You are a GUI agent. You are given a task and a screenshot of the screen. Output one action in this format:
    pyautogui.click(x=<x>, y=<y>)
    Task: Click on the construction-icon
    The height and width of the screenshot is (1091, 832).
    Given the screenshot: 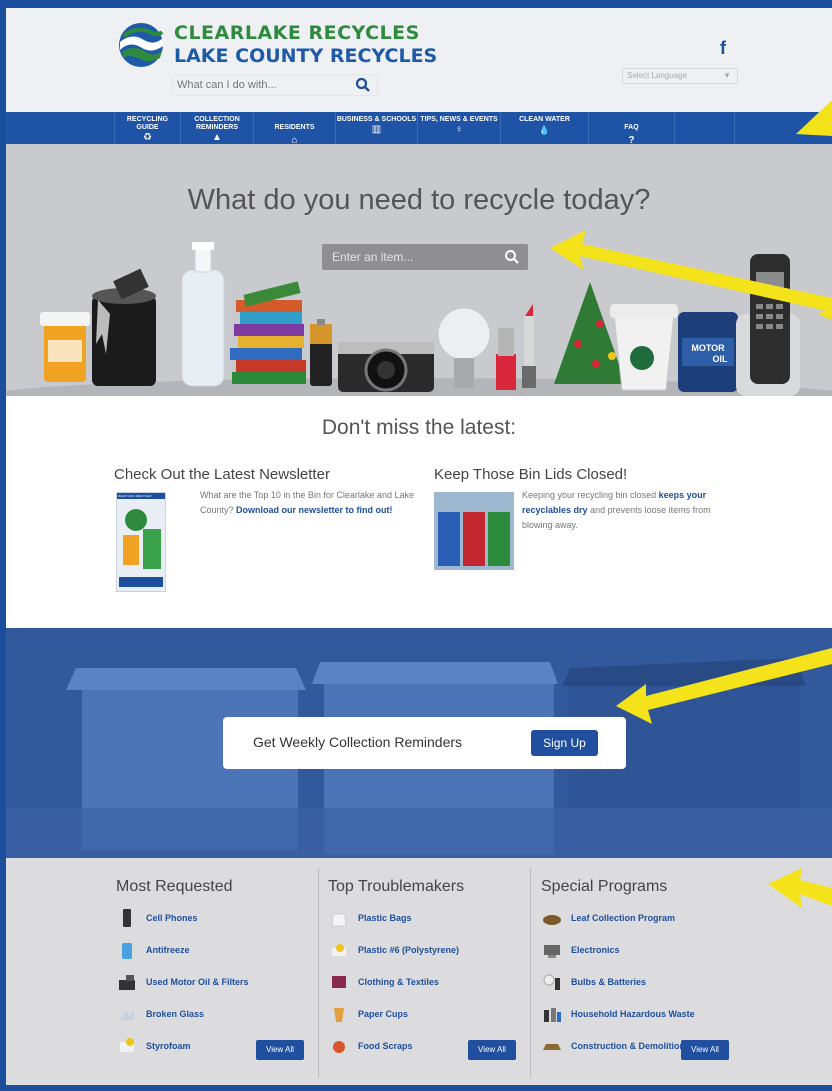 What is the action you would take?
    pyautogui.click(x=552, y=1047)
    